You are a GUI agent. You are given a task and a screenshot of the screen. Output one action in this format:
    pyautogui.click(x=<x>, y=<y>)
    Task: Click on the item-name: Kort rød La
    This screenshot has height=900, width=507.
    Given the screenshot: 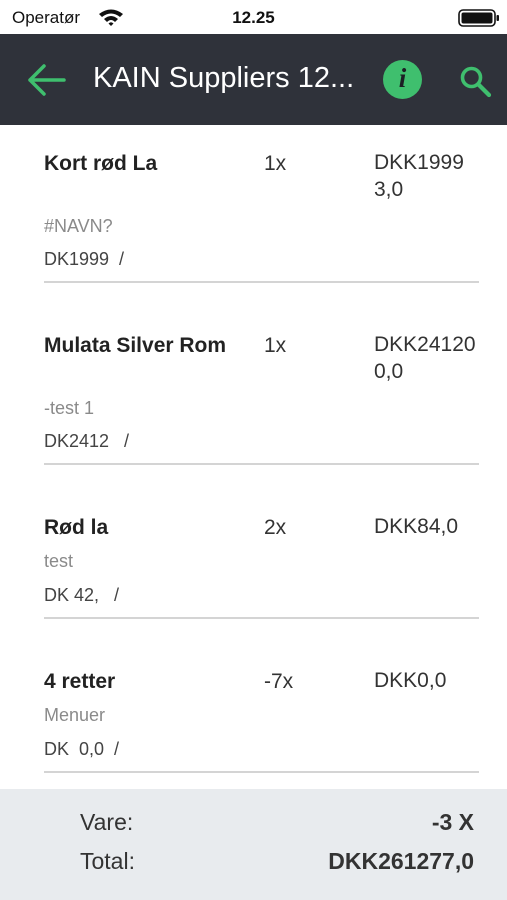 What is the action you would take?
    pyautogui.click(x=101, y=163)
    